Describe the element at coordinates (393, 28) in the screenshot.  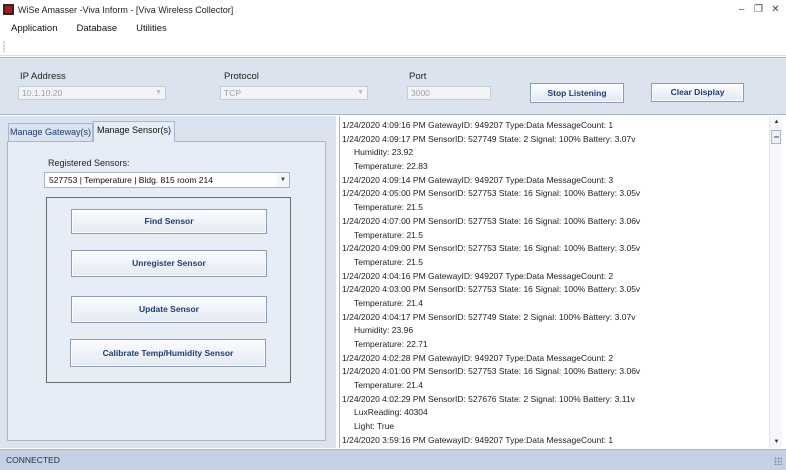
I see `menu-bar: Application Database Utilities` at that location.